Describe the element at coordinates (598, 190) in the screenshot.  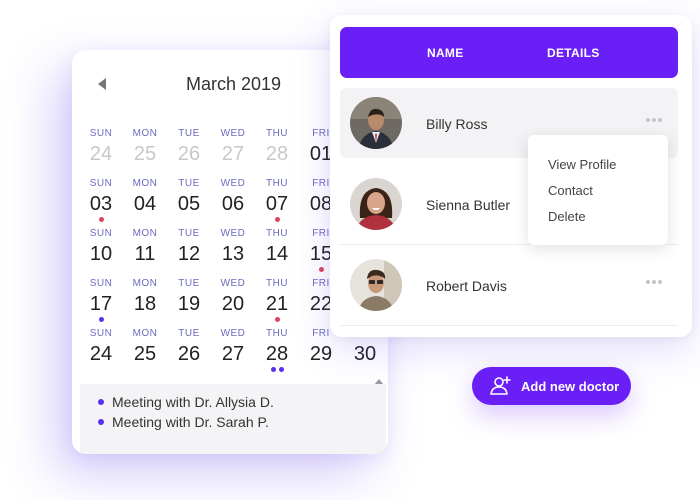
I see `doctor-options-menu: View Profile Contact Delete` at that location.